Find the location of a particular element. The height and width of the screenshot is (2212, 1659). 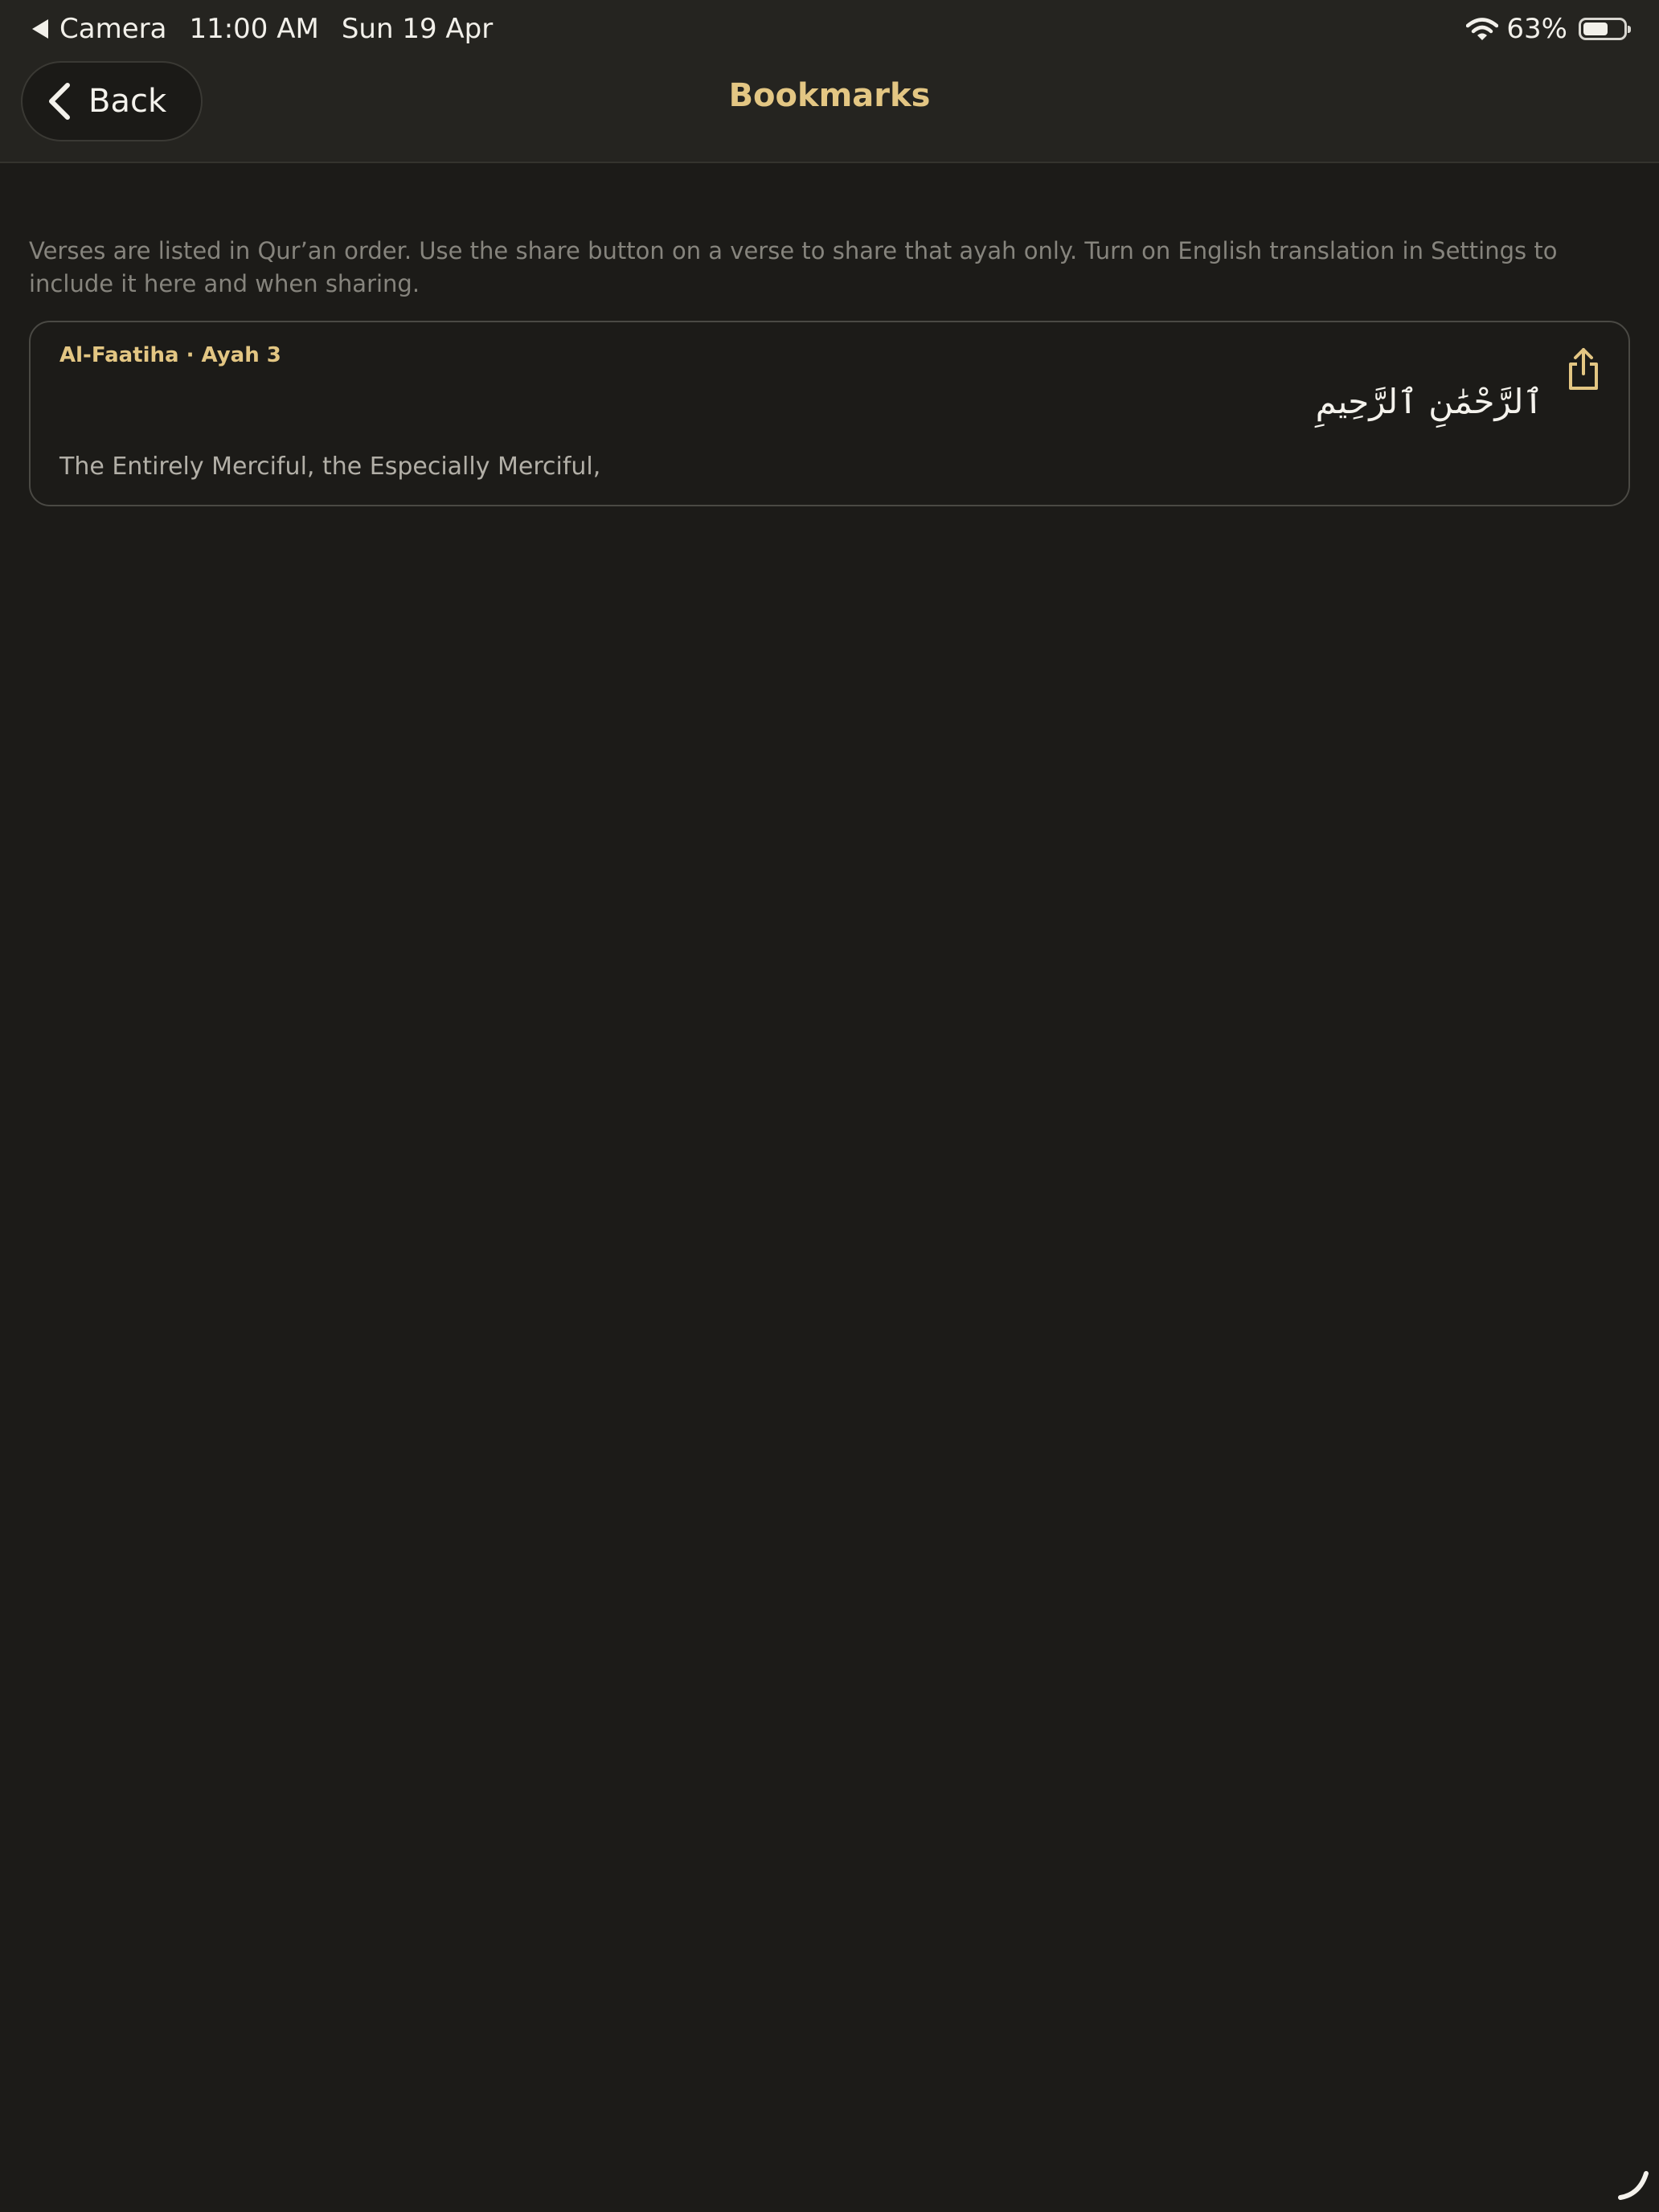

status-bar-right: 63% is located at coordinates (1548, 29).